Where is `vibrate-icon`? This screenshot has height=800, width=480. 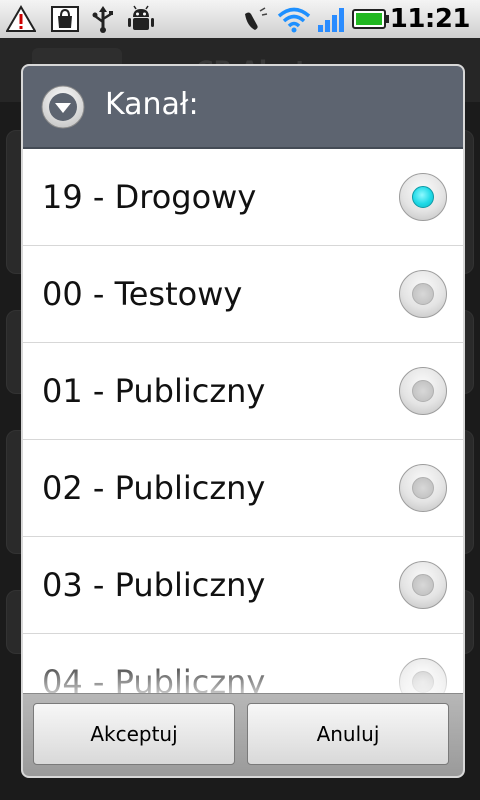 vibrate-icon is located at coordinates (256, 18).